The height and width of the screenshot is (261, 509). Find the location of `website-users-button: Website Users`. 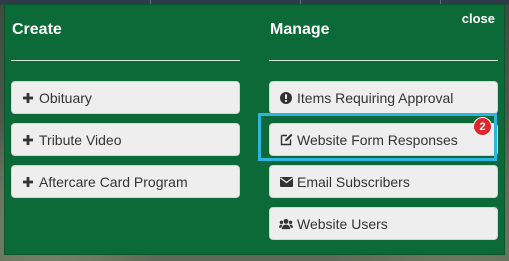

website-users-button: Website Users is located at coordinates (383, 223).